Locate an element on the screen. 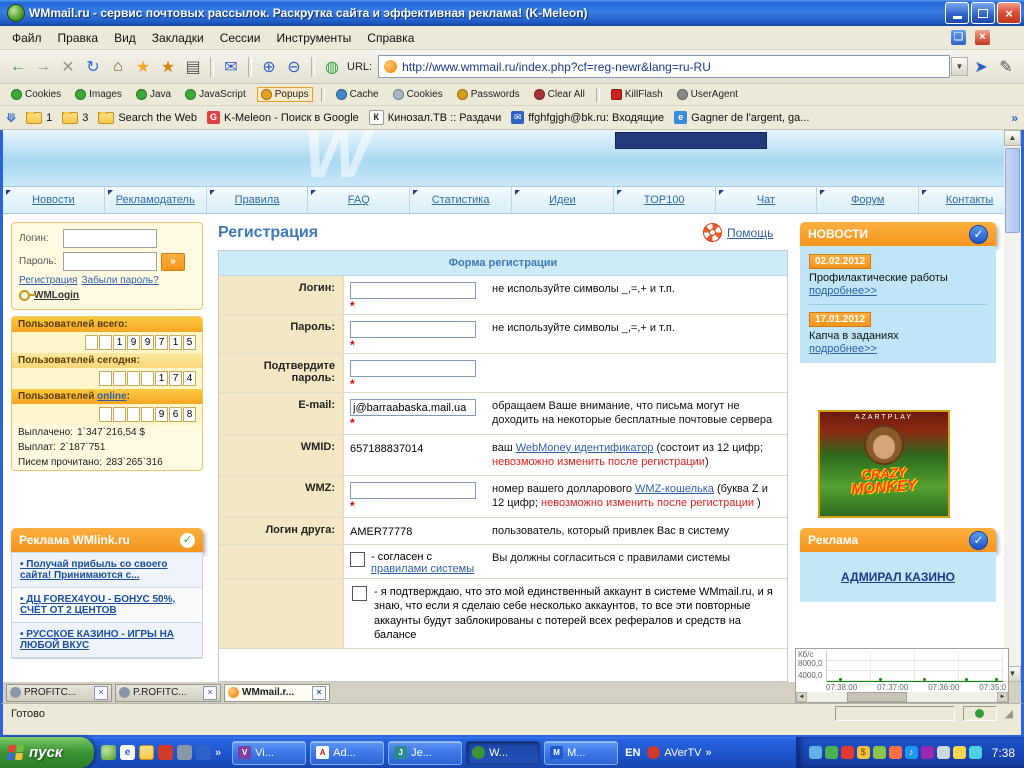  clear-all: Clear All is located at coordinates (559, 94).